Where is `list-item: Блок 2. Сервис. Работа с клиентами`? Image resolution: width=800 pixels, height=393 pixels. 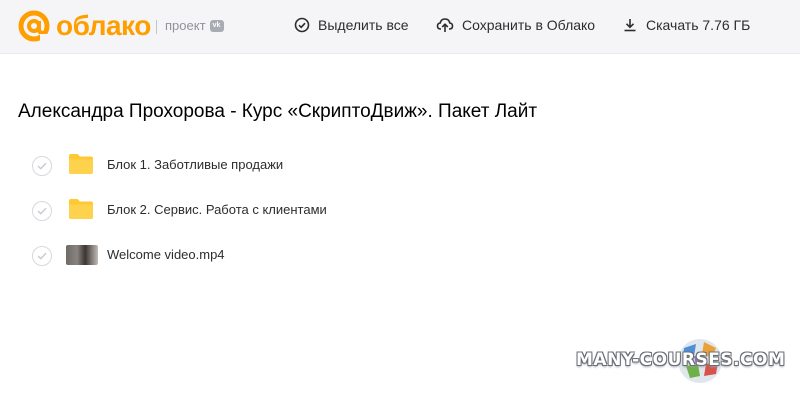 list-item: Блок 2. Сервис. Работа с клиентами is located at coordinates (382, 210).